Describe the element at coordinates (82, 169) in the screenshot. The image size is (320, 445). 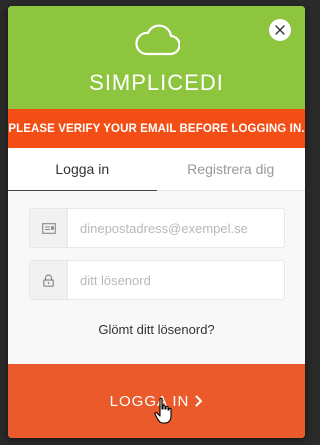
I see `tab-login: Logga in` at that location.